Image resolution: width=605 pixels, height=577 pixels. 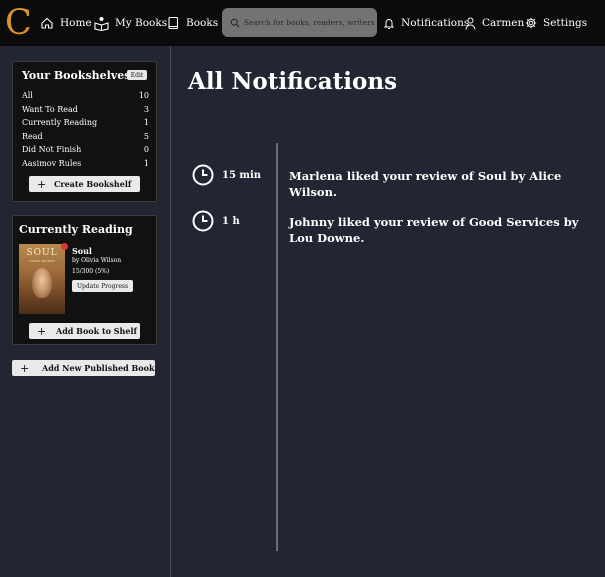 What do you see at coordinates (50, 109) in the screenshot?
I see `shelf-item-label: Want To Read` at bounding box center [50, 109].